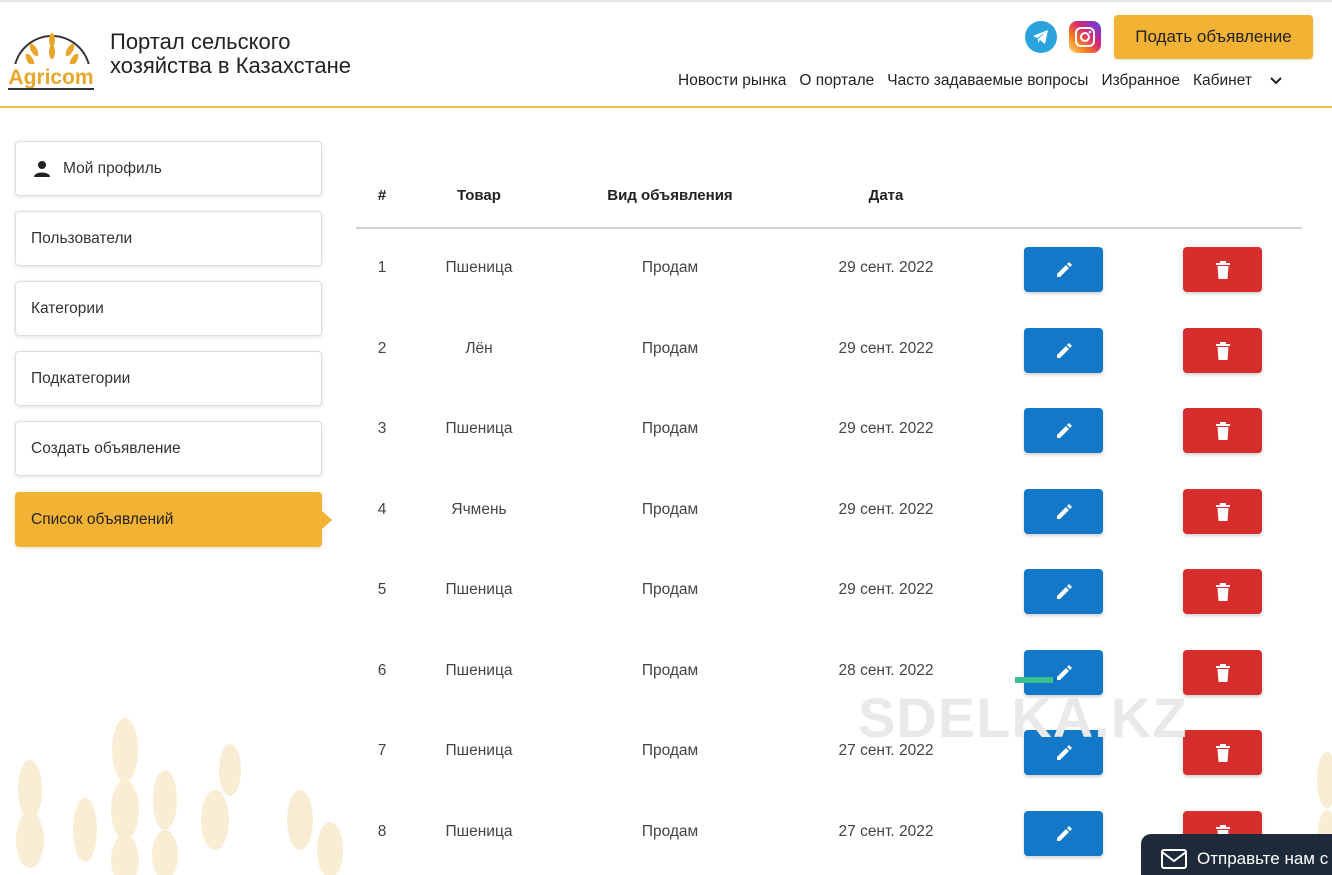  I want to click on sidebar-item-label: Категории, so click(67, 308).